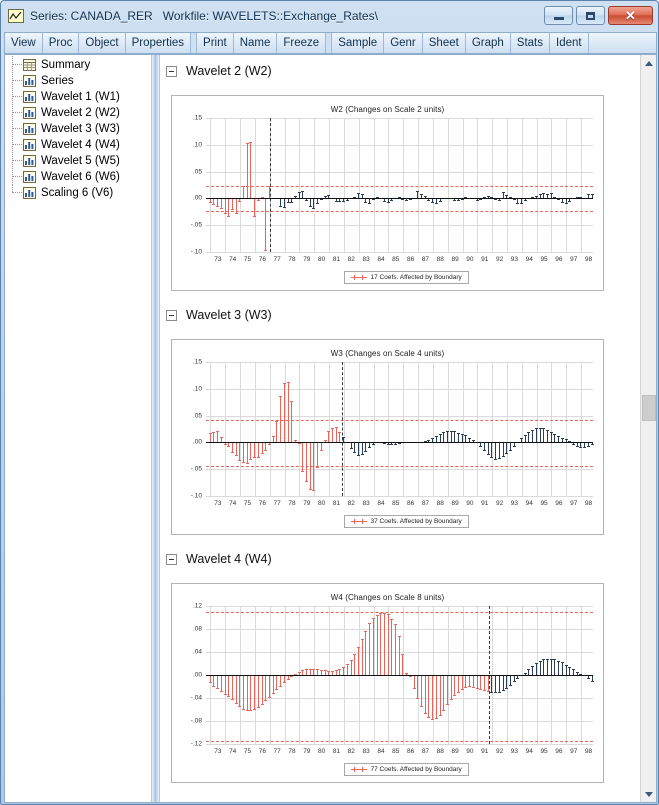 The height and width of the screenshot is (805, 659). What do you see at coordinates (444, 43) in the screenshot?
I see `toolbar-button-sheet: Sheet` at bounding box center [444, 43].